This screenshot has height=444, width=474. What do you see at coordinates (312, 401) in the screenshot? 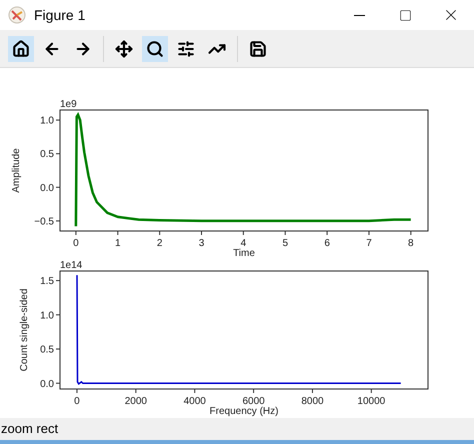
I see `x-tick-label: 8000` at bounding box center [312, 401].